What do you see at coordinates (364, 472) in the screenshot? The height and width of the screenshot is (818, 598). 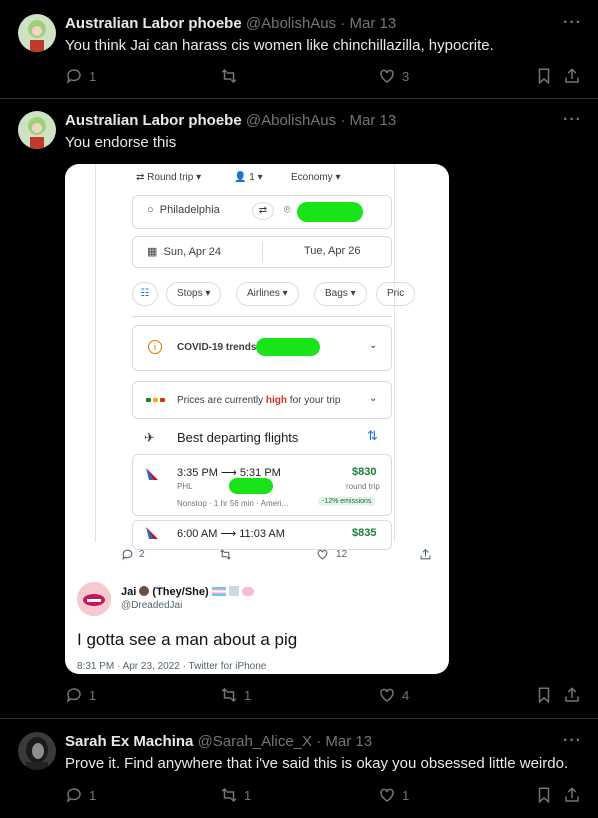 I see `flight-price: $830` at bounding box center [364, 472].